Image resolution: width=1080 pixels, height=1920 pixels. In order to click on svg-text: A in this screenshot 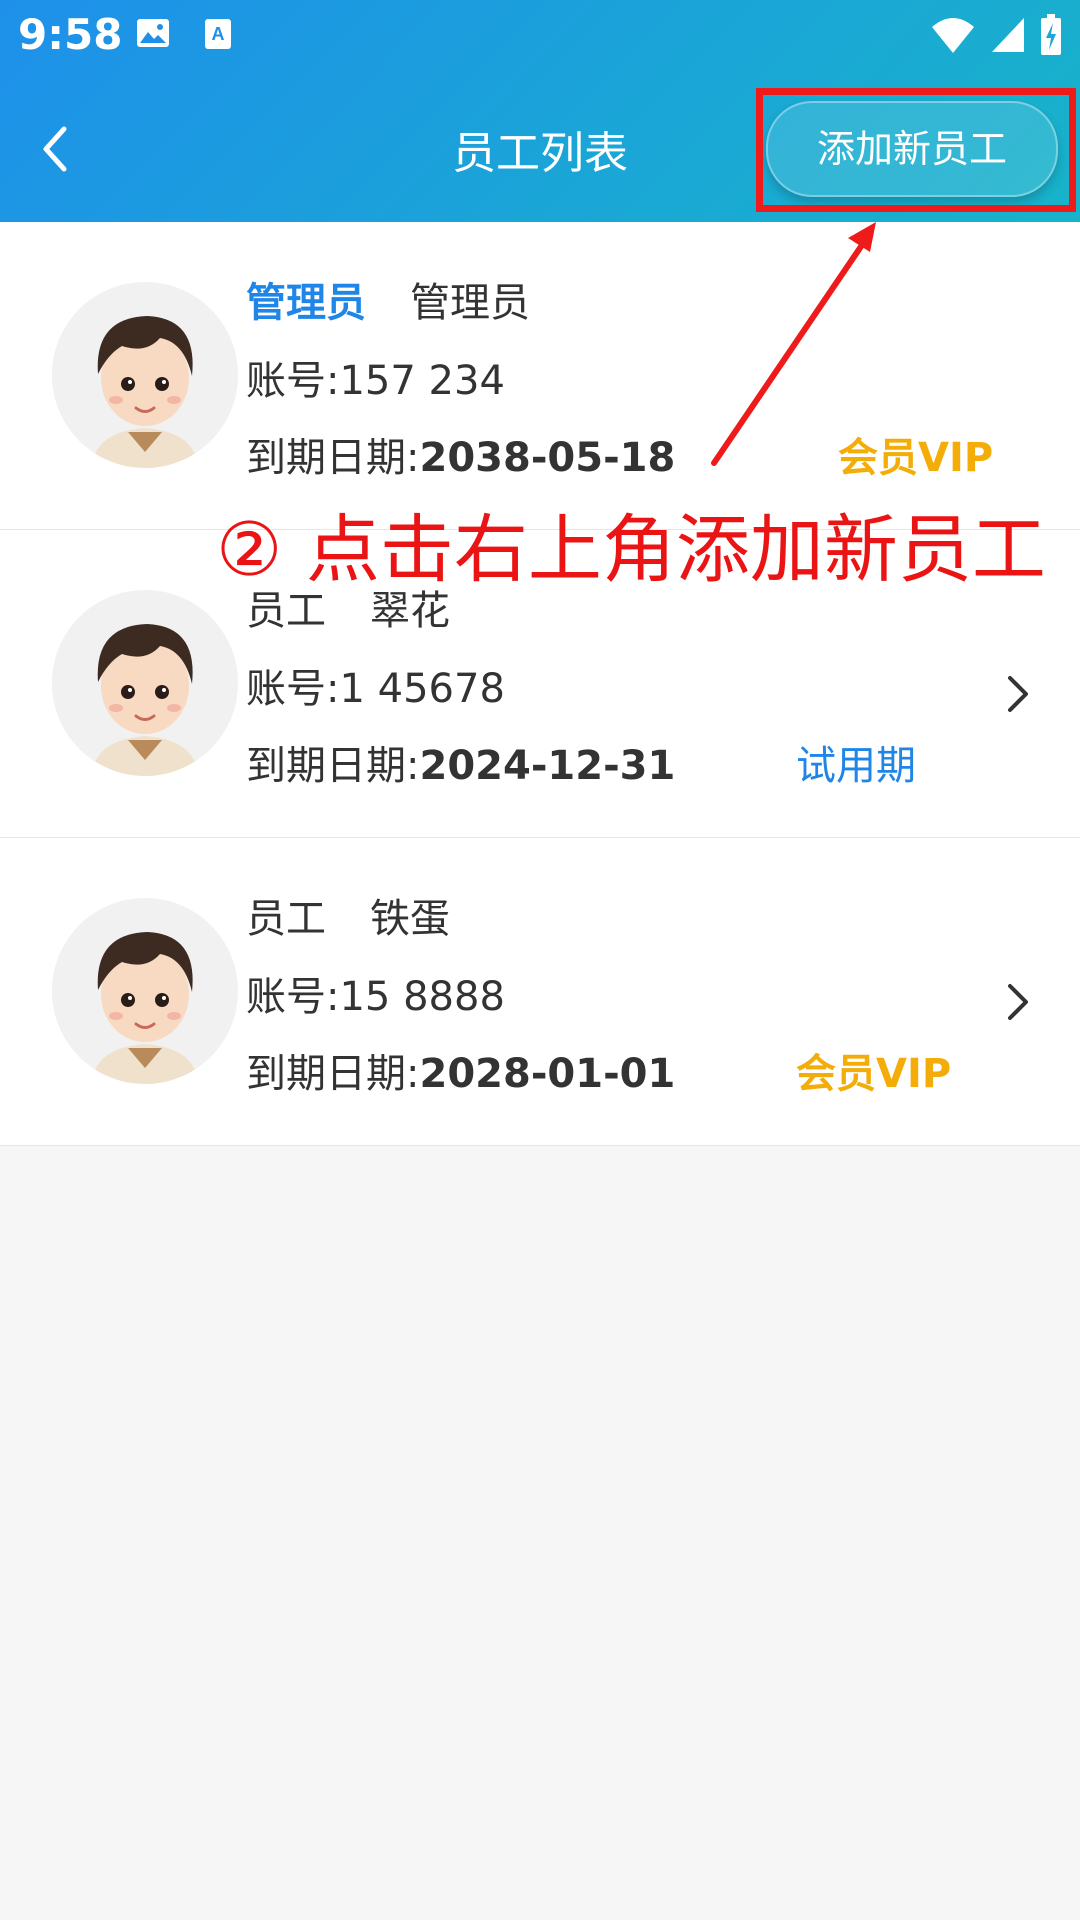, I will do `click(218, 34)`.